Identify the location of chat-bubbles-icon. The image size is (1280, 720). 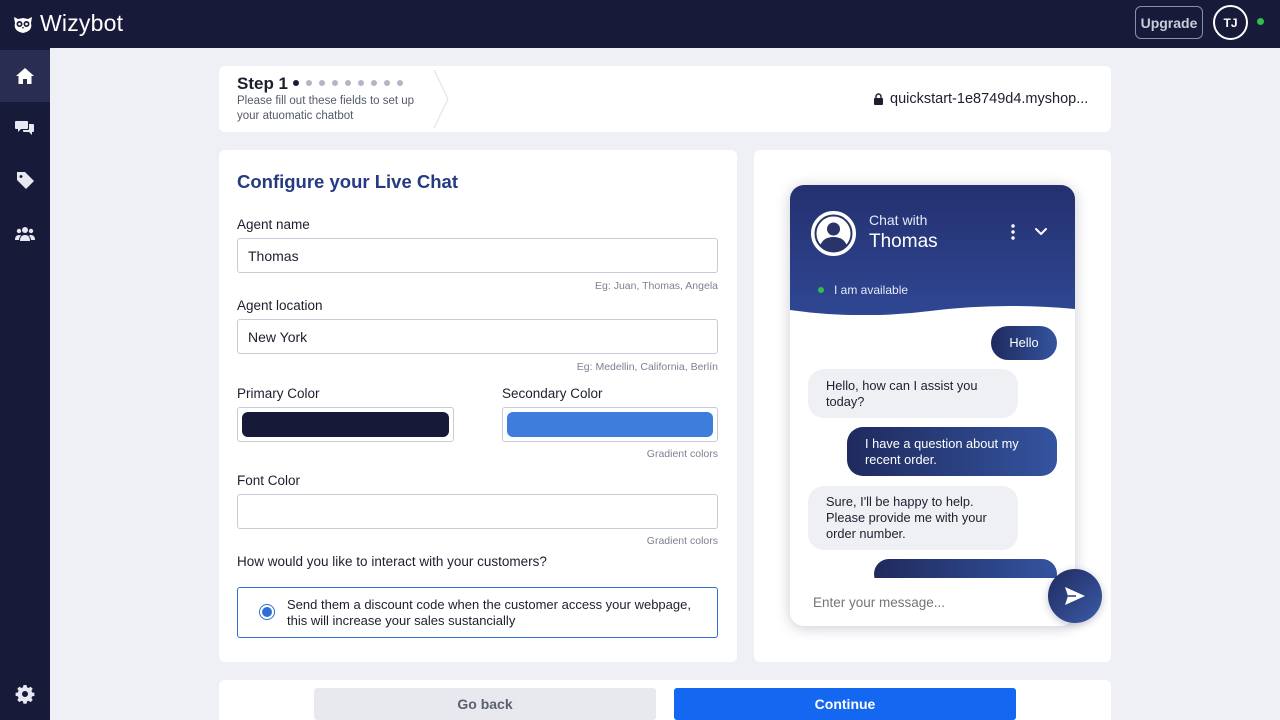
(24, 128).